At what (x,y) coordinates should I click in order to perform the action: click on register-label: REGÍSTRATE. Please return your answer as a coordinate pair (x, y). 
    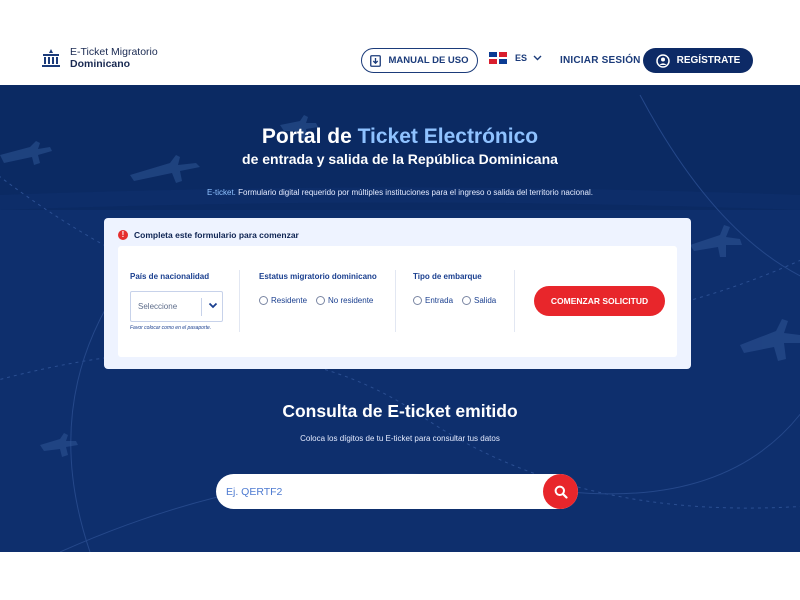
    Looking at the image, I should click on (708, 60).